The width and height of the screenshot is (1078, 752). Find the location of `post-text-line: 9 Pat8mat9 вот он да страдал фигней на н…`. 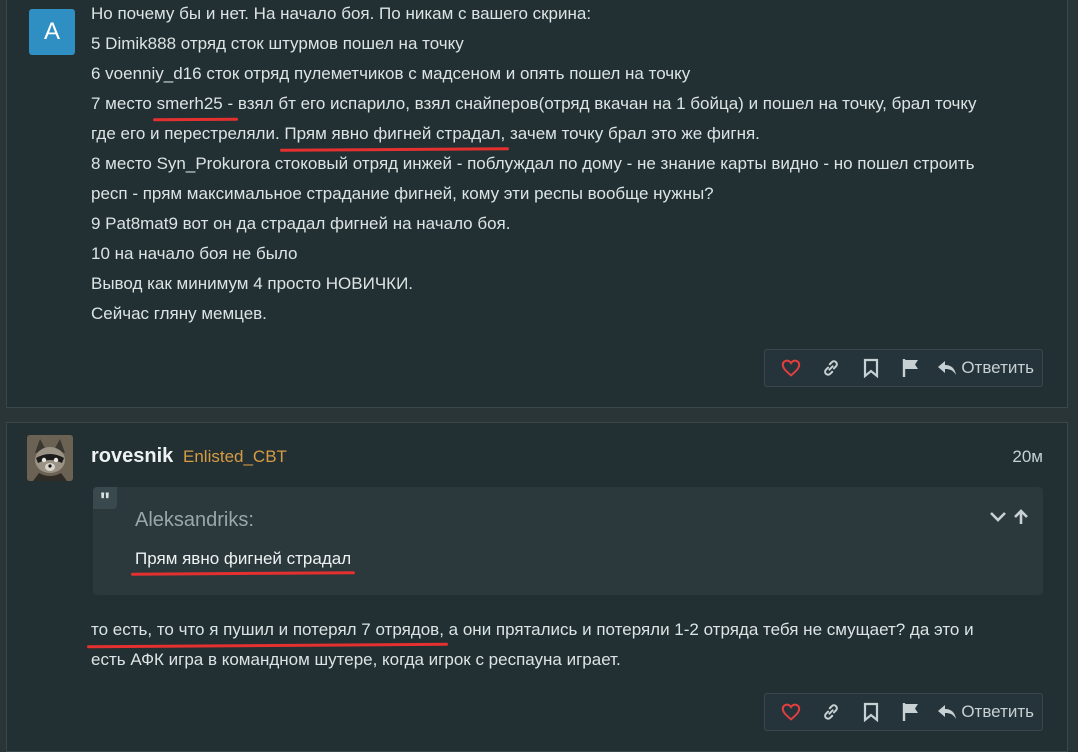

post-text-line: 9 Pat8mat9 вот он да страдал фигней на н… is located at coordinates (301, 223).